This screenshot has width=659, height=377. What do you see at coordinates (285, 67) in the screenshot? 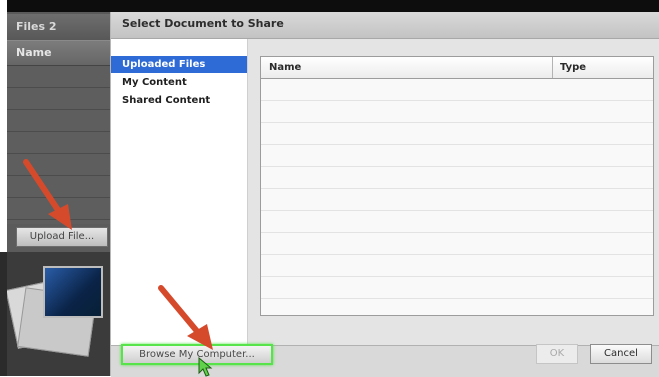
I see `column-header-name: Name` at bounding box center [285, 67].